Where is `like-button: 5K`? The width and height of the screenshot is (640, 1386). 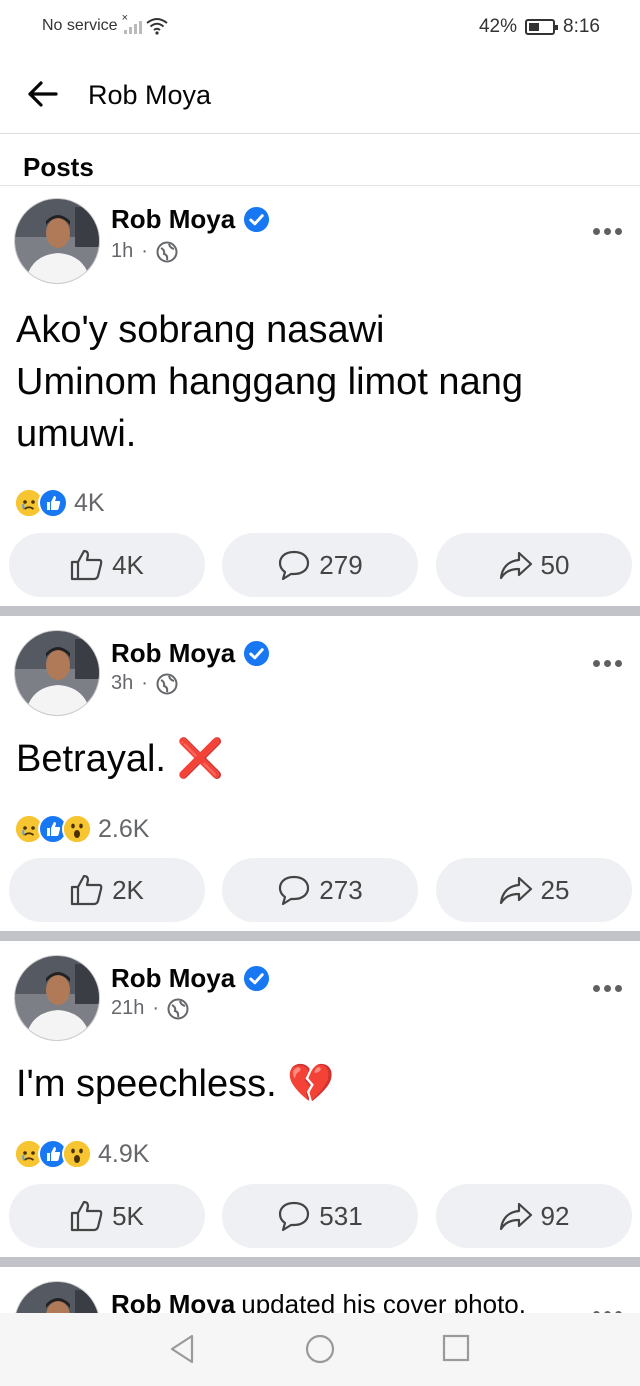 like-button: 5K is located at coordinates (107, 1216).